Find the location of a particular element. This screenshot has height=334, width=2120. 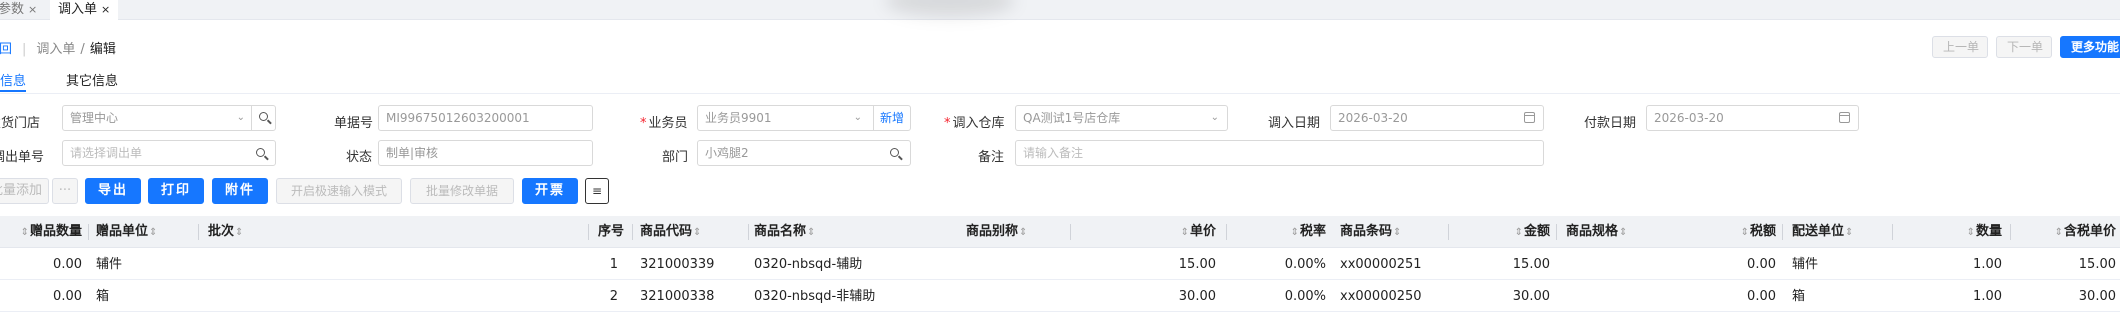

col-tax-price: ⇕含税单价 is located at coordinates (2068, 232).